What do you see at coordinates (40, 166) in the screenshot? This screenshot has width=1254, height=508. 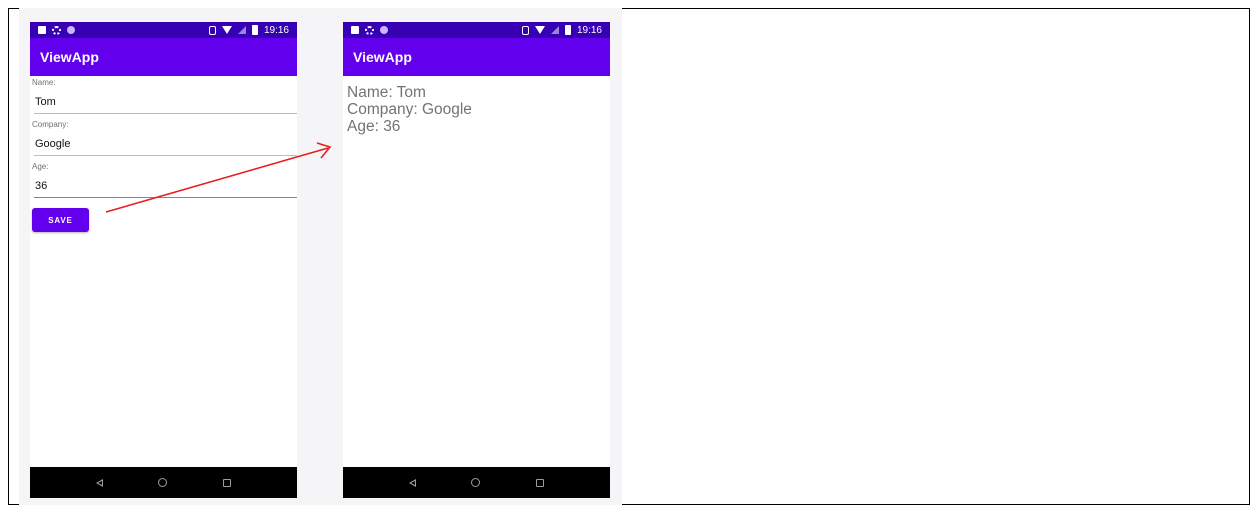 I see `age-label: Age:` at bounding box center [40, 166].